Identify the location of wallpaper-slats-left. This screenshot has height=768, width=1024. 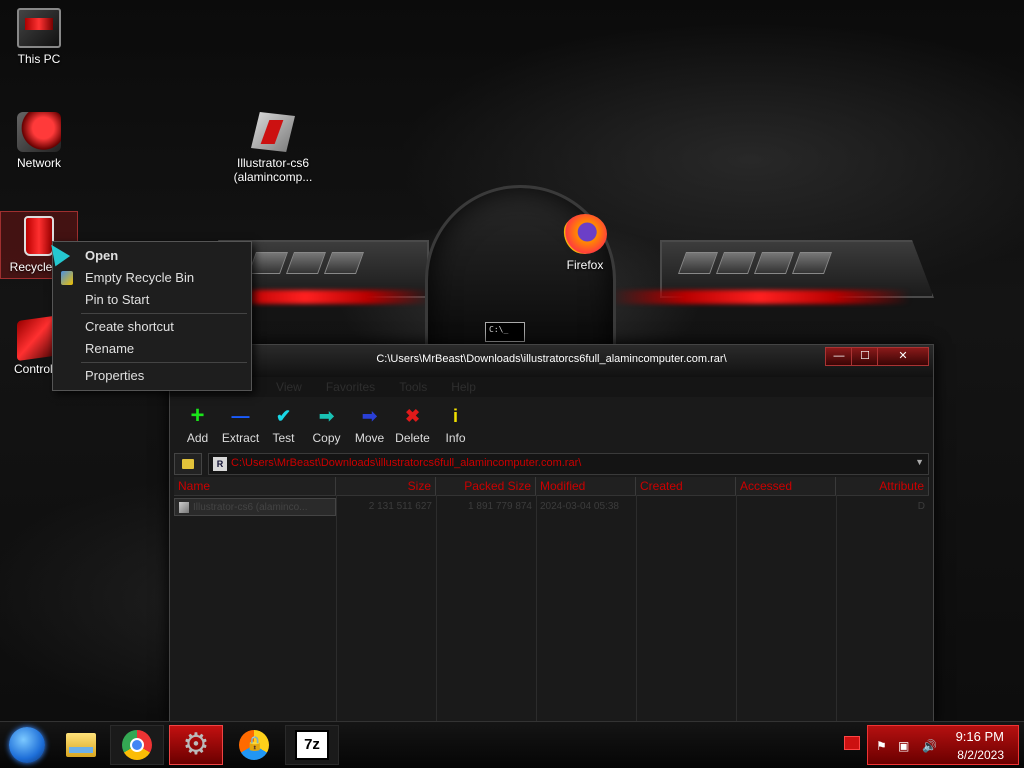
(306, 263).